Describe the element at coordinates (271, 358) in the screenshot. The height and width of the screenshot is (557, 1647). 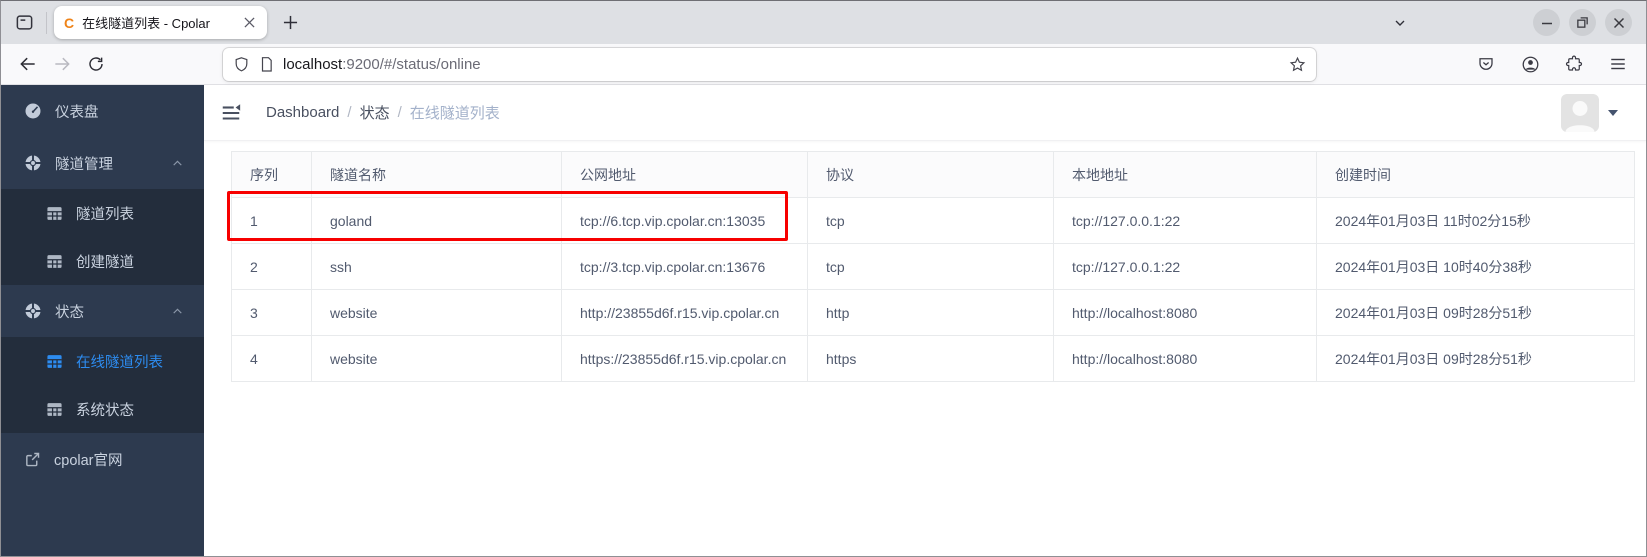
I see `cell-seq: 4` at that location.